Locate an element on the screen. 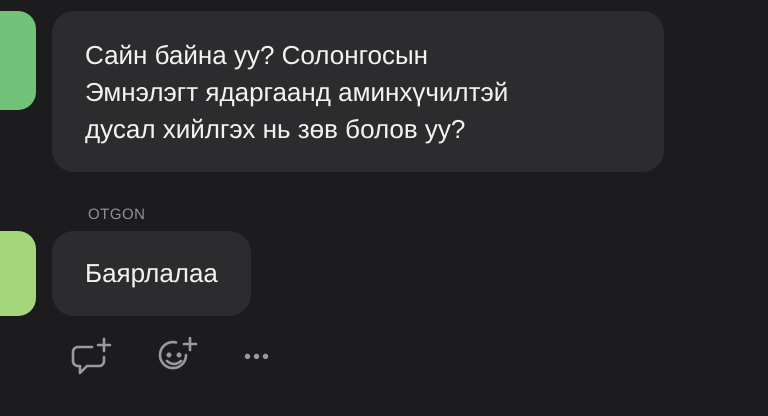 The width and height of the screenshot is (768, 416). sender-name: OTGON is located at coordinates (117, 214).